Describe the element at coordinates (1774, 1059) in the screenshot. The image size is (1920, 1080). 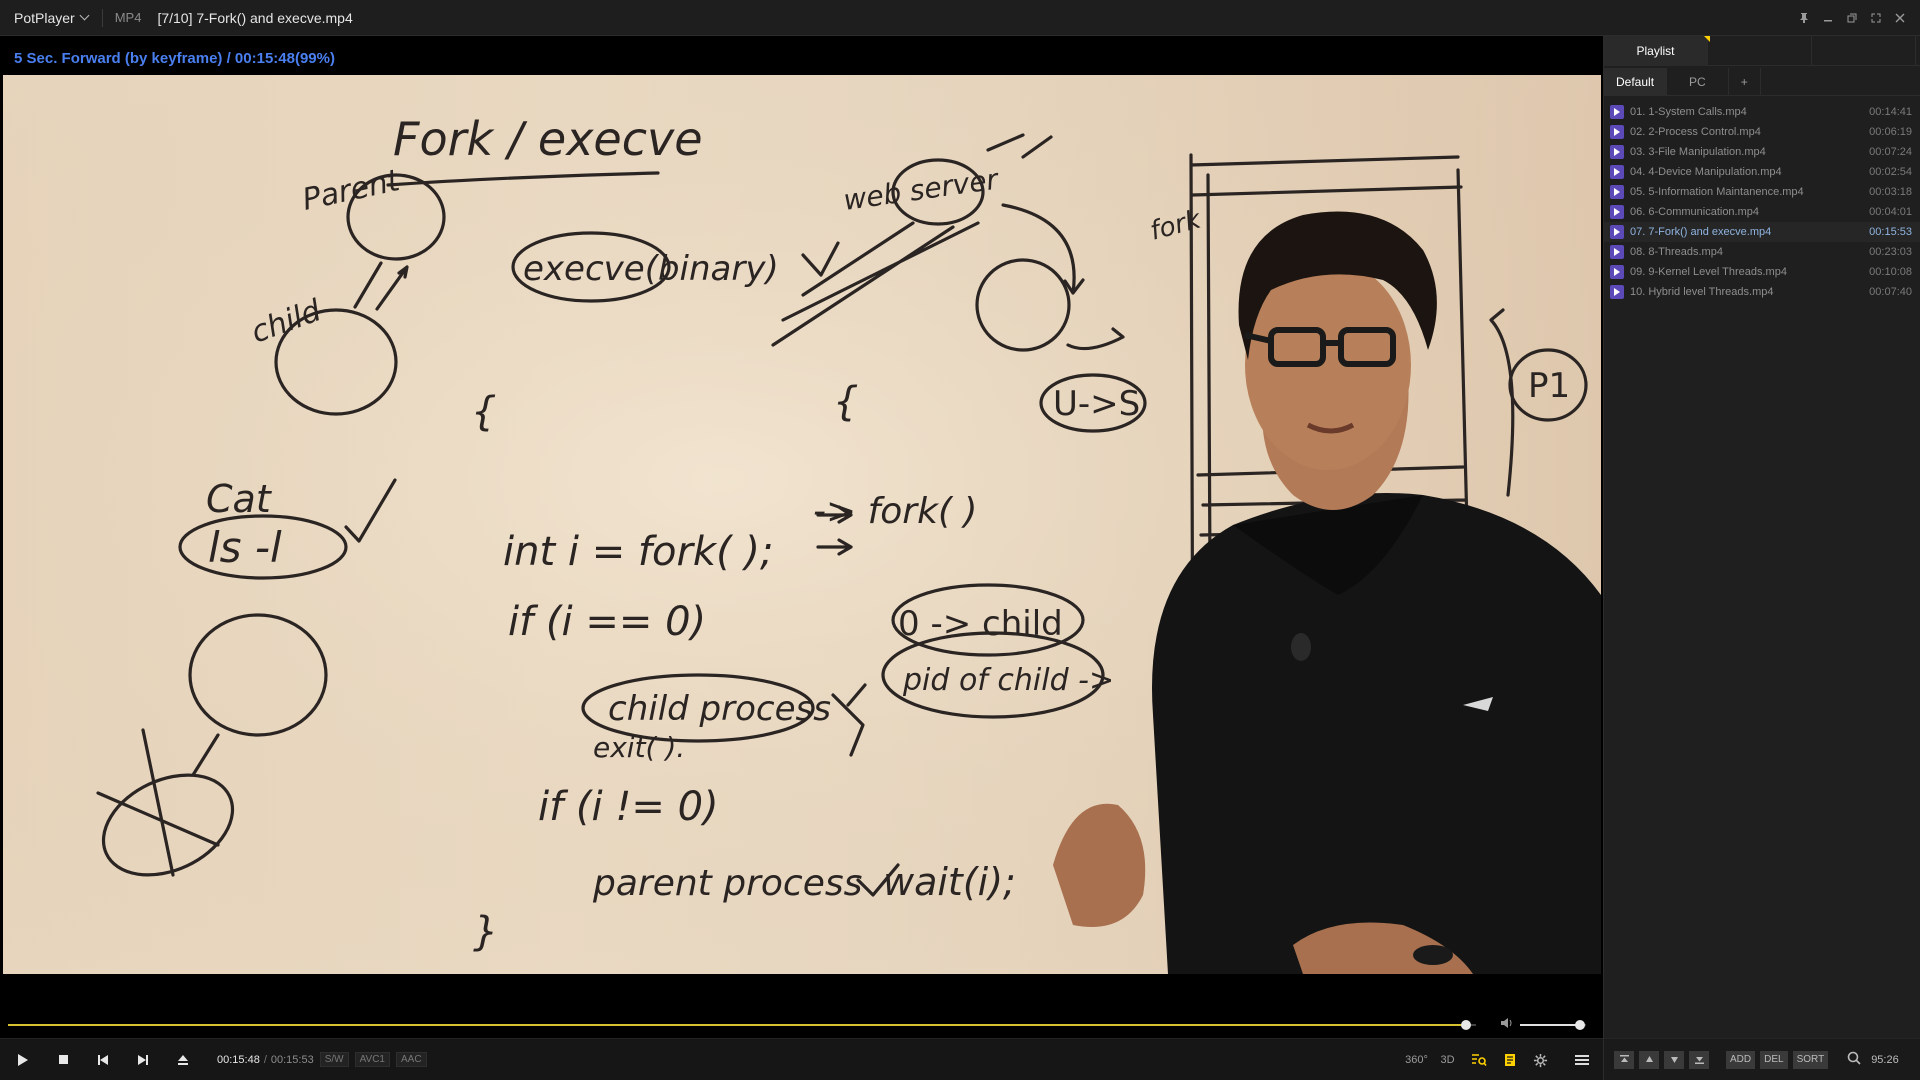
I see `delete-button: DEL` at that location.